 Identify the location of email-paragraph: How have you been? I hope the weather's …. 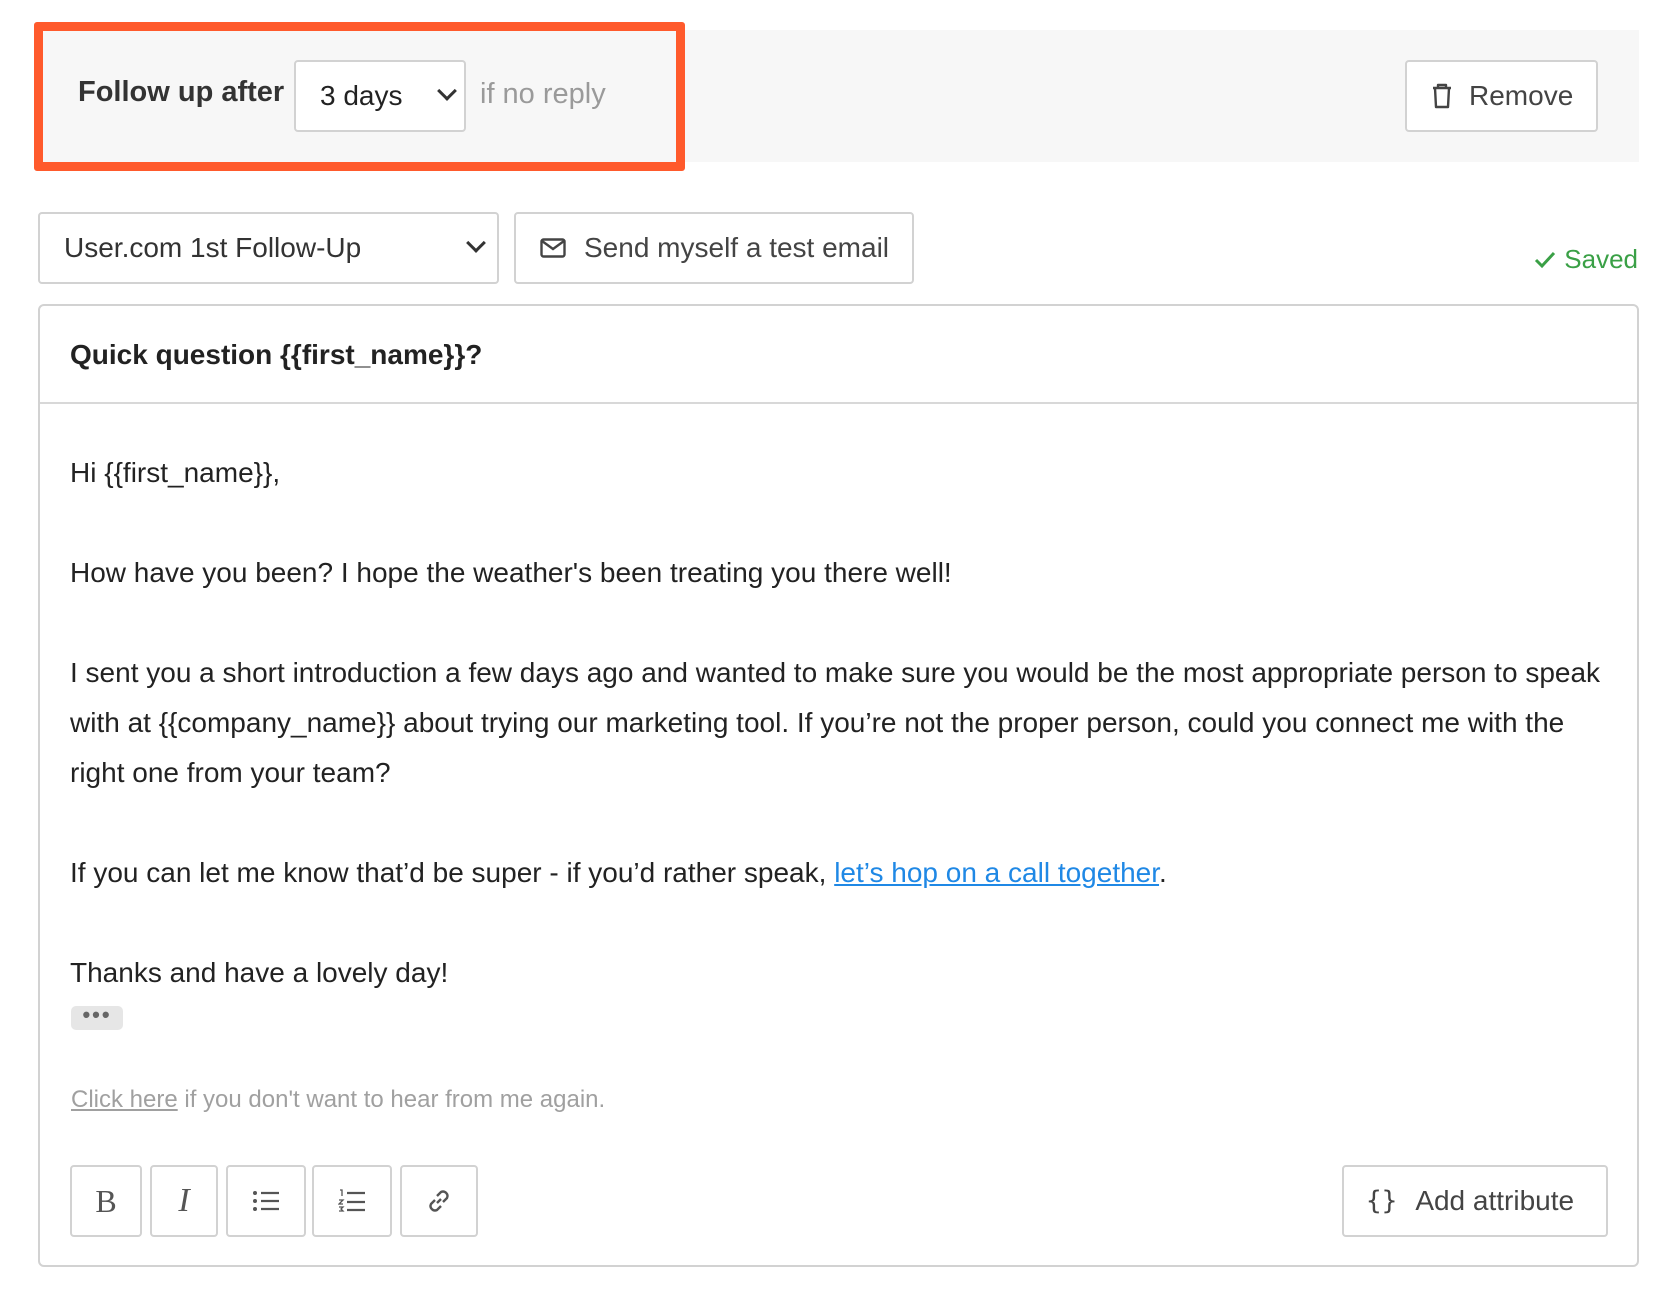
(511, 572).